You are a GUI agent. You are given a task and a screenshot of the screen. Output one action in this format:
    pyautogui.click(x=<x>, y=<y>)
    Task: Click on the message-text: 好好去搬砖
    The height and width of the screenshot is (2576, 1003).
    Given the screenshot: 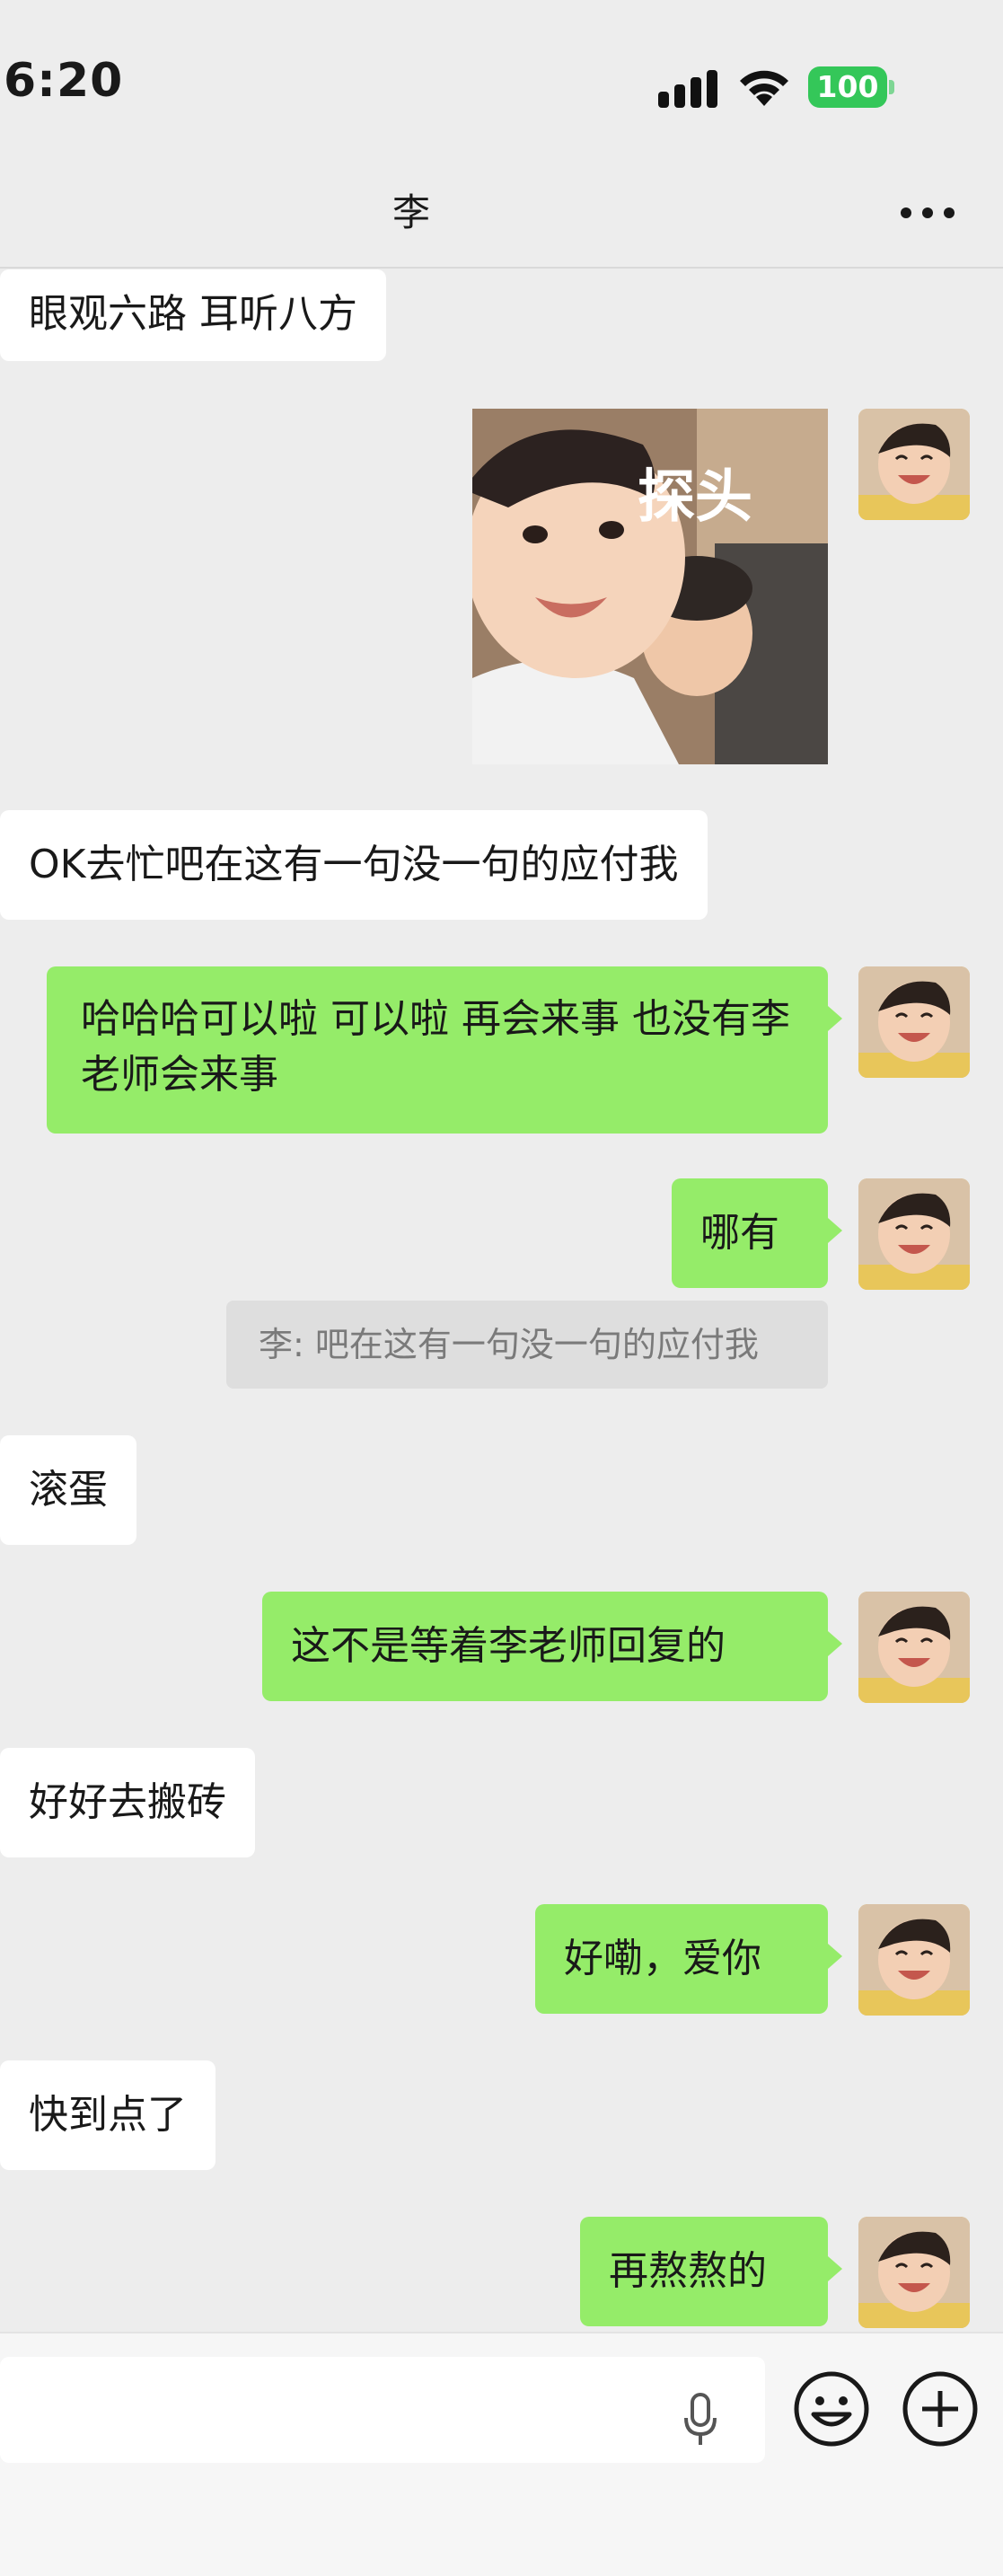 What is the action you would take?
    pyautogui.click(x=128, y=1802)
    